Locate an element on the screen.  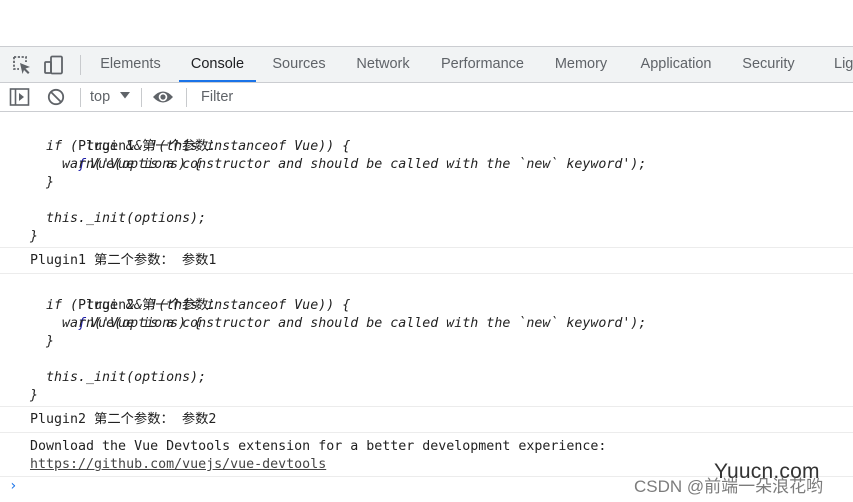
filter-input is located at coordinates (516, 97).